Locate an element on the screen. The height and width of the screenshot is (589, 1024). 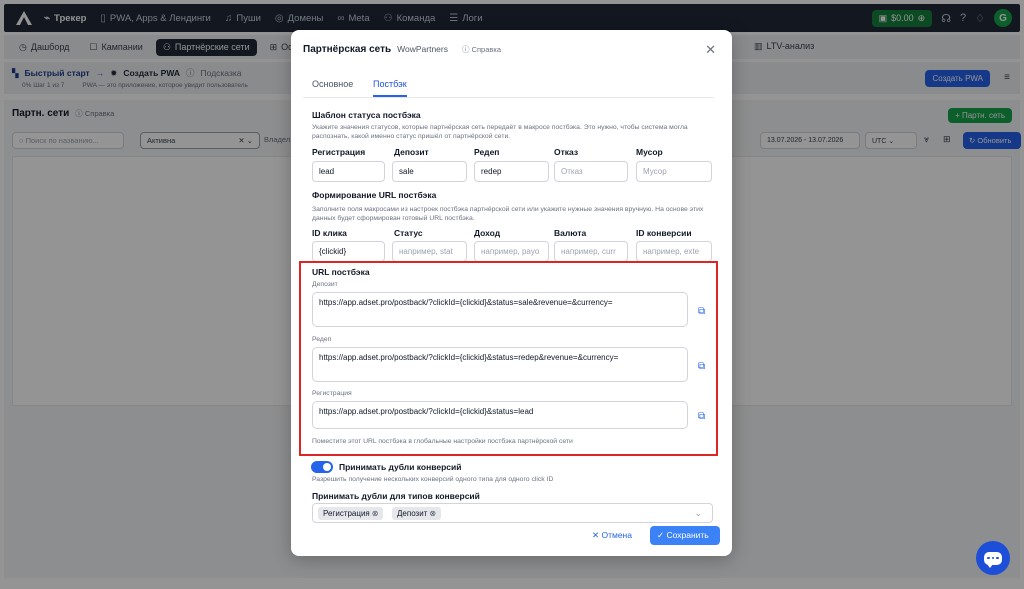
label-registration: Регистрация is located at coordinates (339, 152).